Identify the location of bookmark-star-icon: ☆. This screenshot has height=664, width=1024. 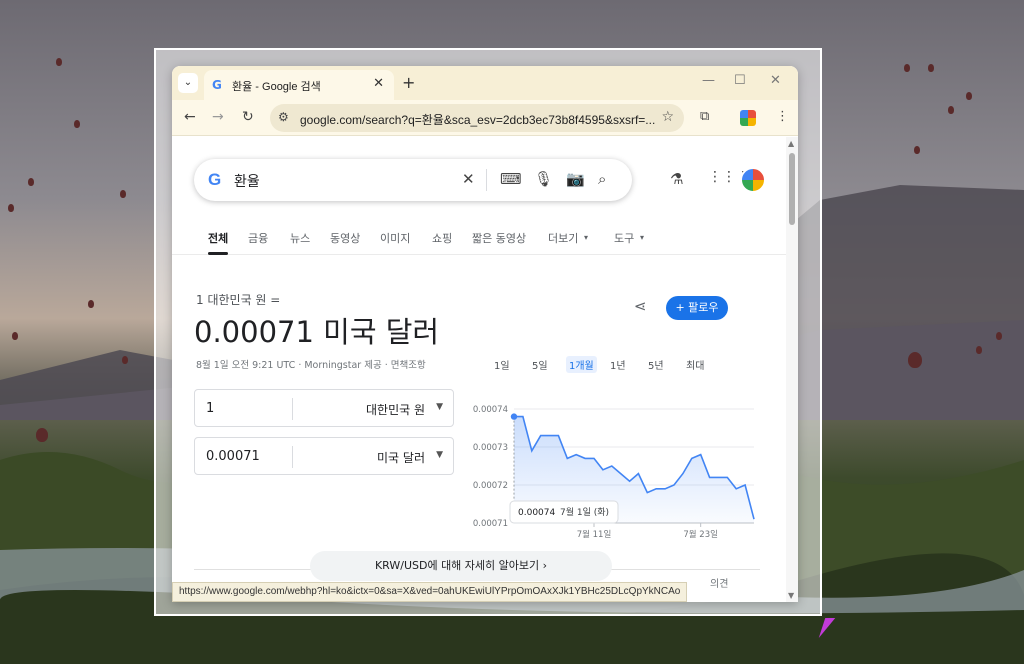
(667, 117).